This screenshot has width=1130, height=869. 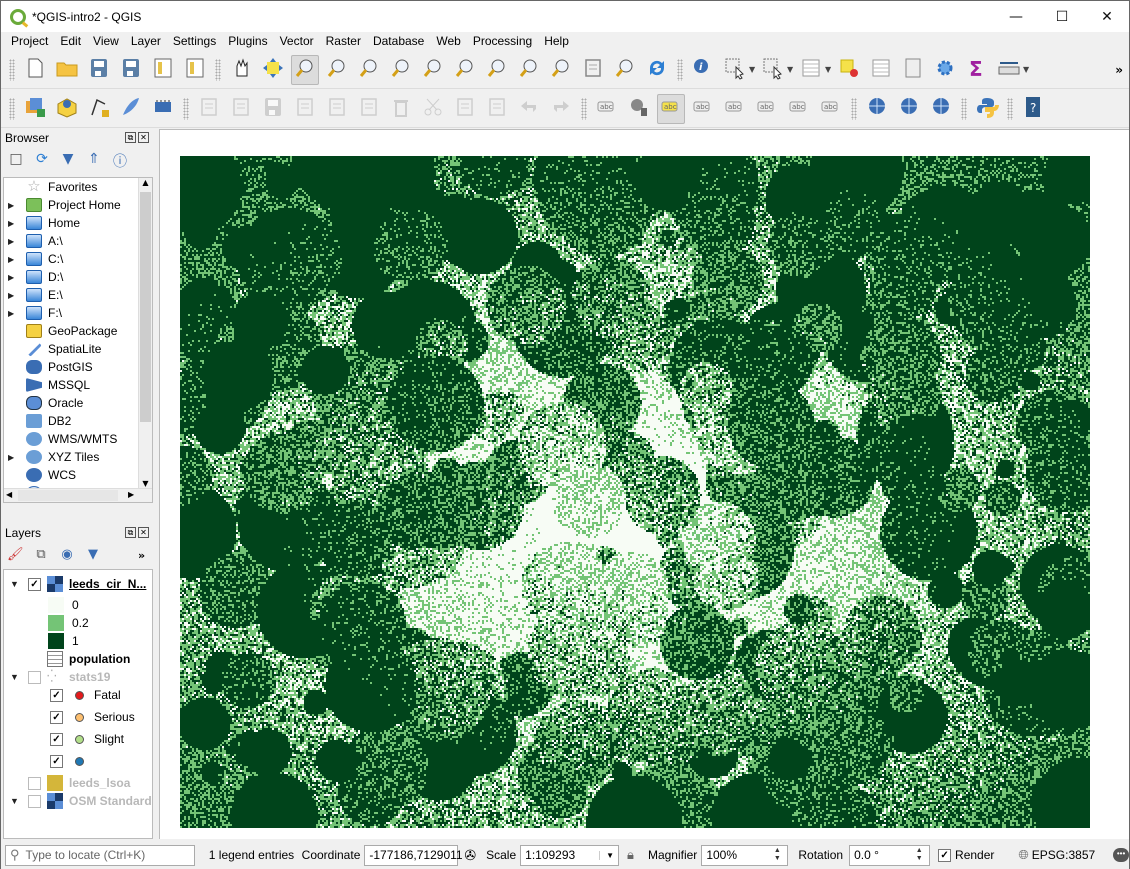 I want to click on save-as-button, so click(x=131, y=70).